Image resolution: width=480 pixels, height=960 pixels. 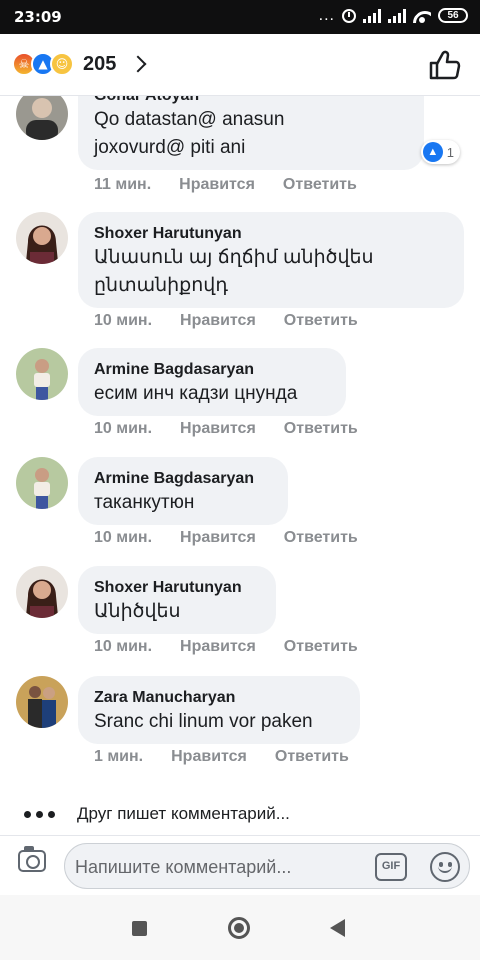 I want to click on comment-meta: 11 мин. Нравится Ответить, so click(x=225, y=185).